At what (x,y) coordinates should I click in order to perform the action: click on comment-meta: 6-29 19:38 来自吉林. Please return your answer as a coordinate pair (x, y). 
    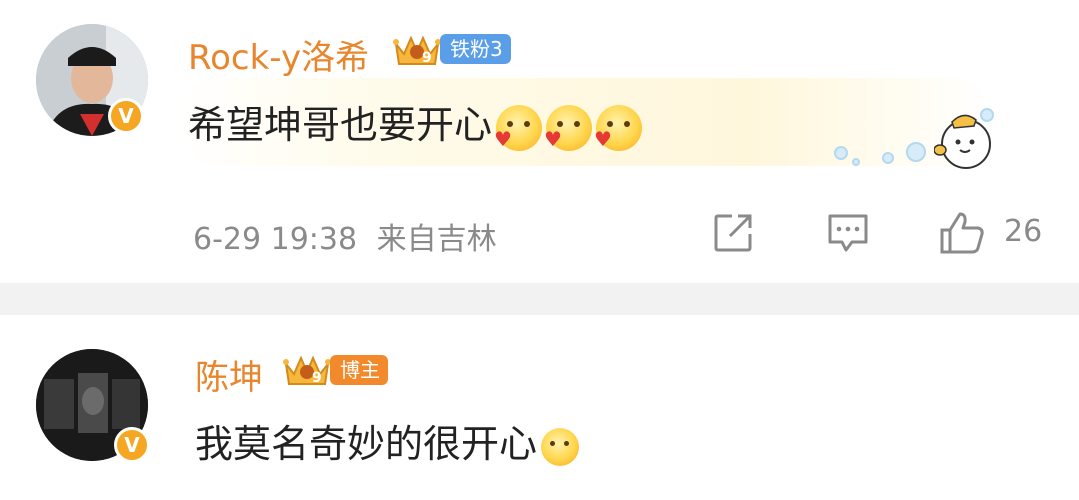
    Looking at the image, I should click on (345, 236).